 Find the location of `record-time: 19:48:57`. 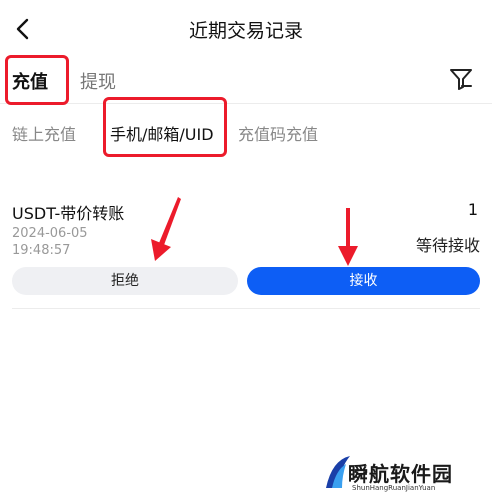

record-time: 19:48:57 is located at coordinates (41, 250).